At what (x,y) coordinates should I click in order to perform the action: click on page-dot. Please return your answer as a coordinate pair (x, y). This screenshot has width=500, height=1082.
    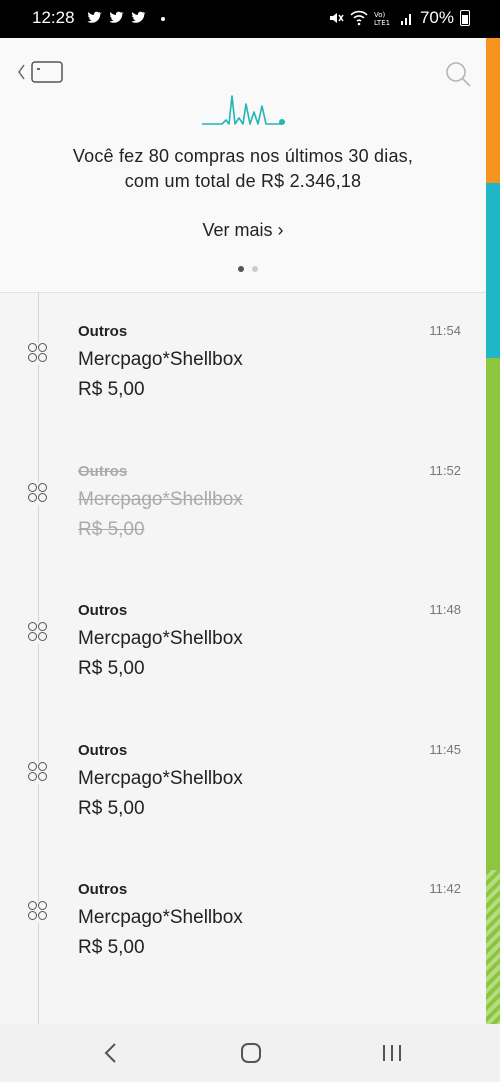
    Looking at the image, I should click on (255, 269).